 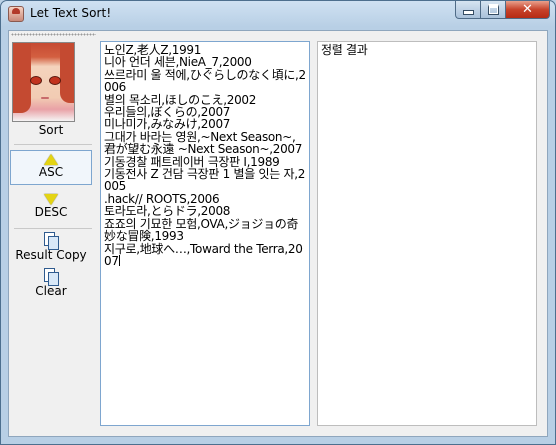 What do you see at coordinates (51, 291) in the screenshot?
I see `clear-label: Clear` at bounding box center [51, 291].